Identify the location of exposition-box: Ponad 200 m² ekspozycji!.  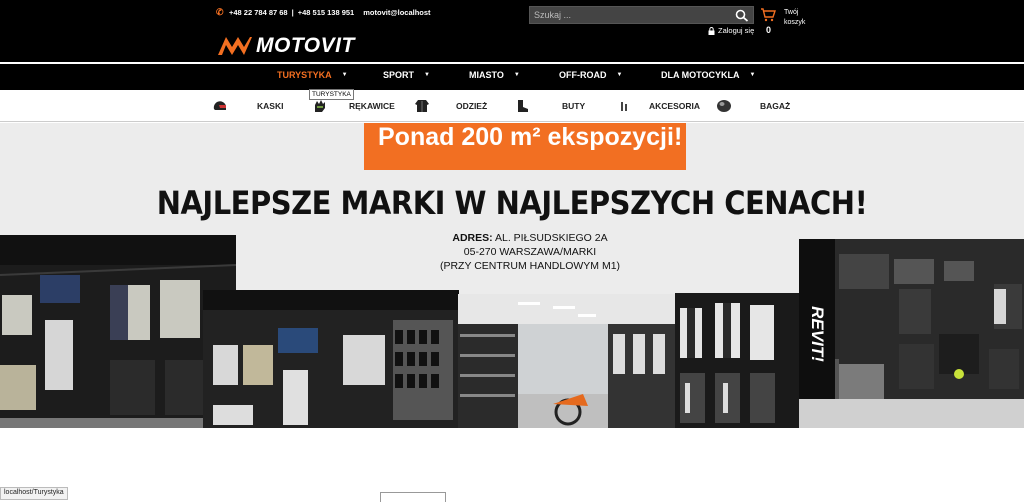
(525, 146).